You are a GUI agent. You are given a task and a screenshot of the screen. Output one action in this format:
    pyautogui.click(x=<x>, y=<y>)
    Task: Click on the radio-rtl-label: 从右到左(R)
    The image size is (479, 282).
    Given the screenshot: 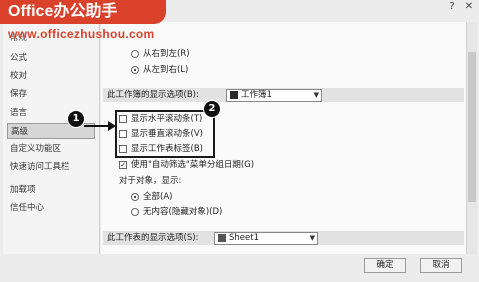 What is the action you would take?
    pyautogui.click(x=166, y=54)
    